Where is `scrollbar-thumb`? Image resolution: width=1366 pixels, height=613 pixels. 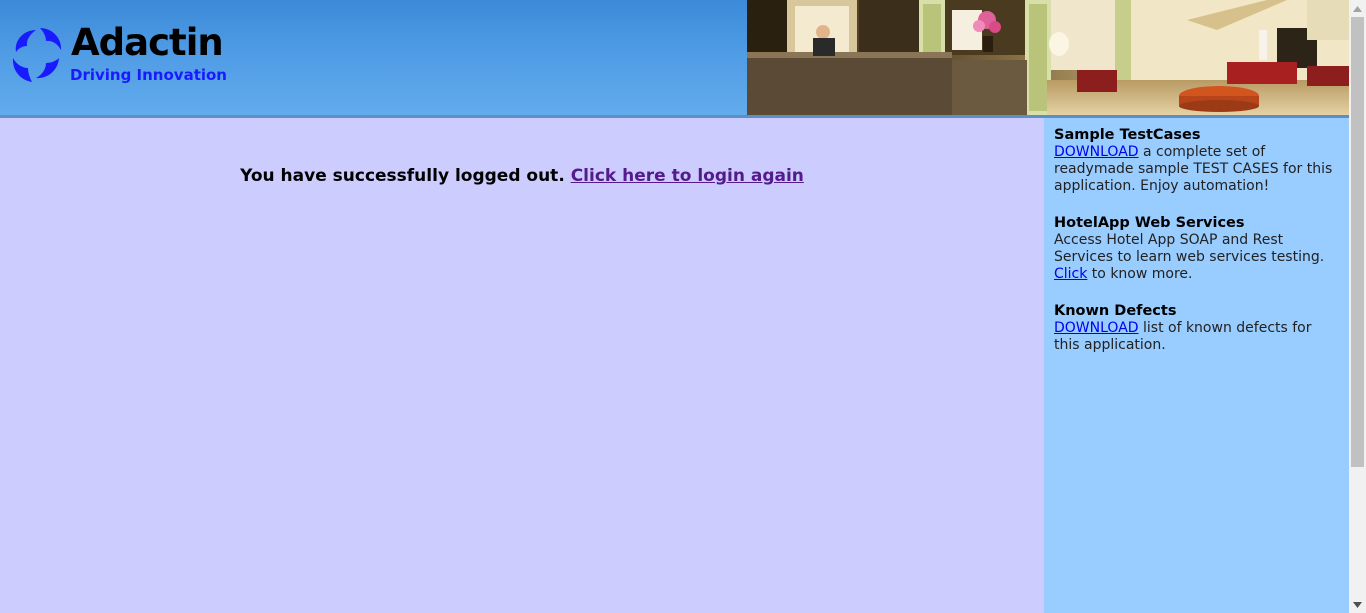 scrollbar-thumb is located at coordinates (1357, 242).